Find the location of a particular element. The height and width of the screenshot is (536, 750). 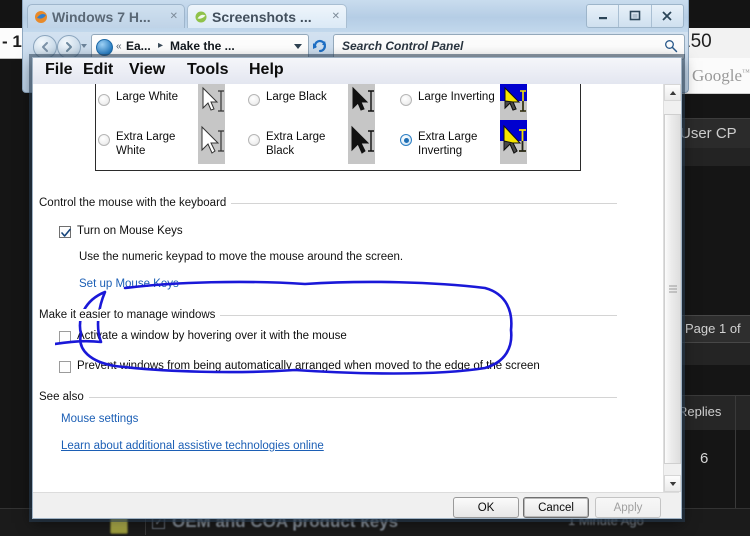

google-text: Google is located at coordinates (717, 75).